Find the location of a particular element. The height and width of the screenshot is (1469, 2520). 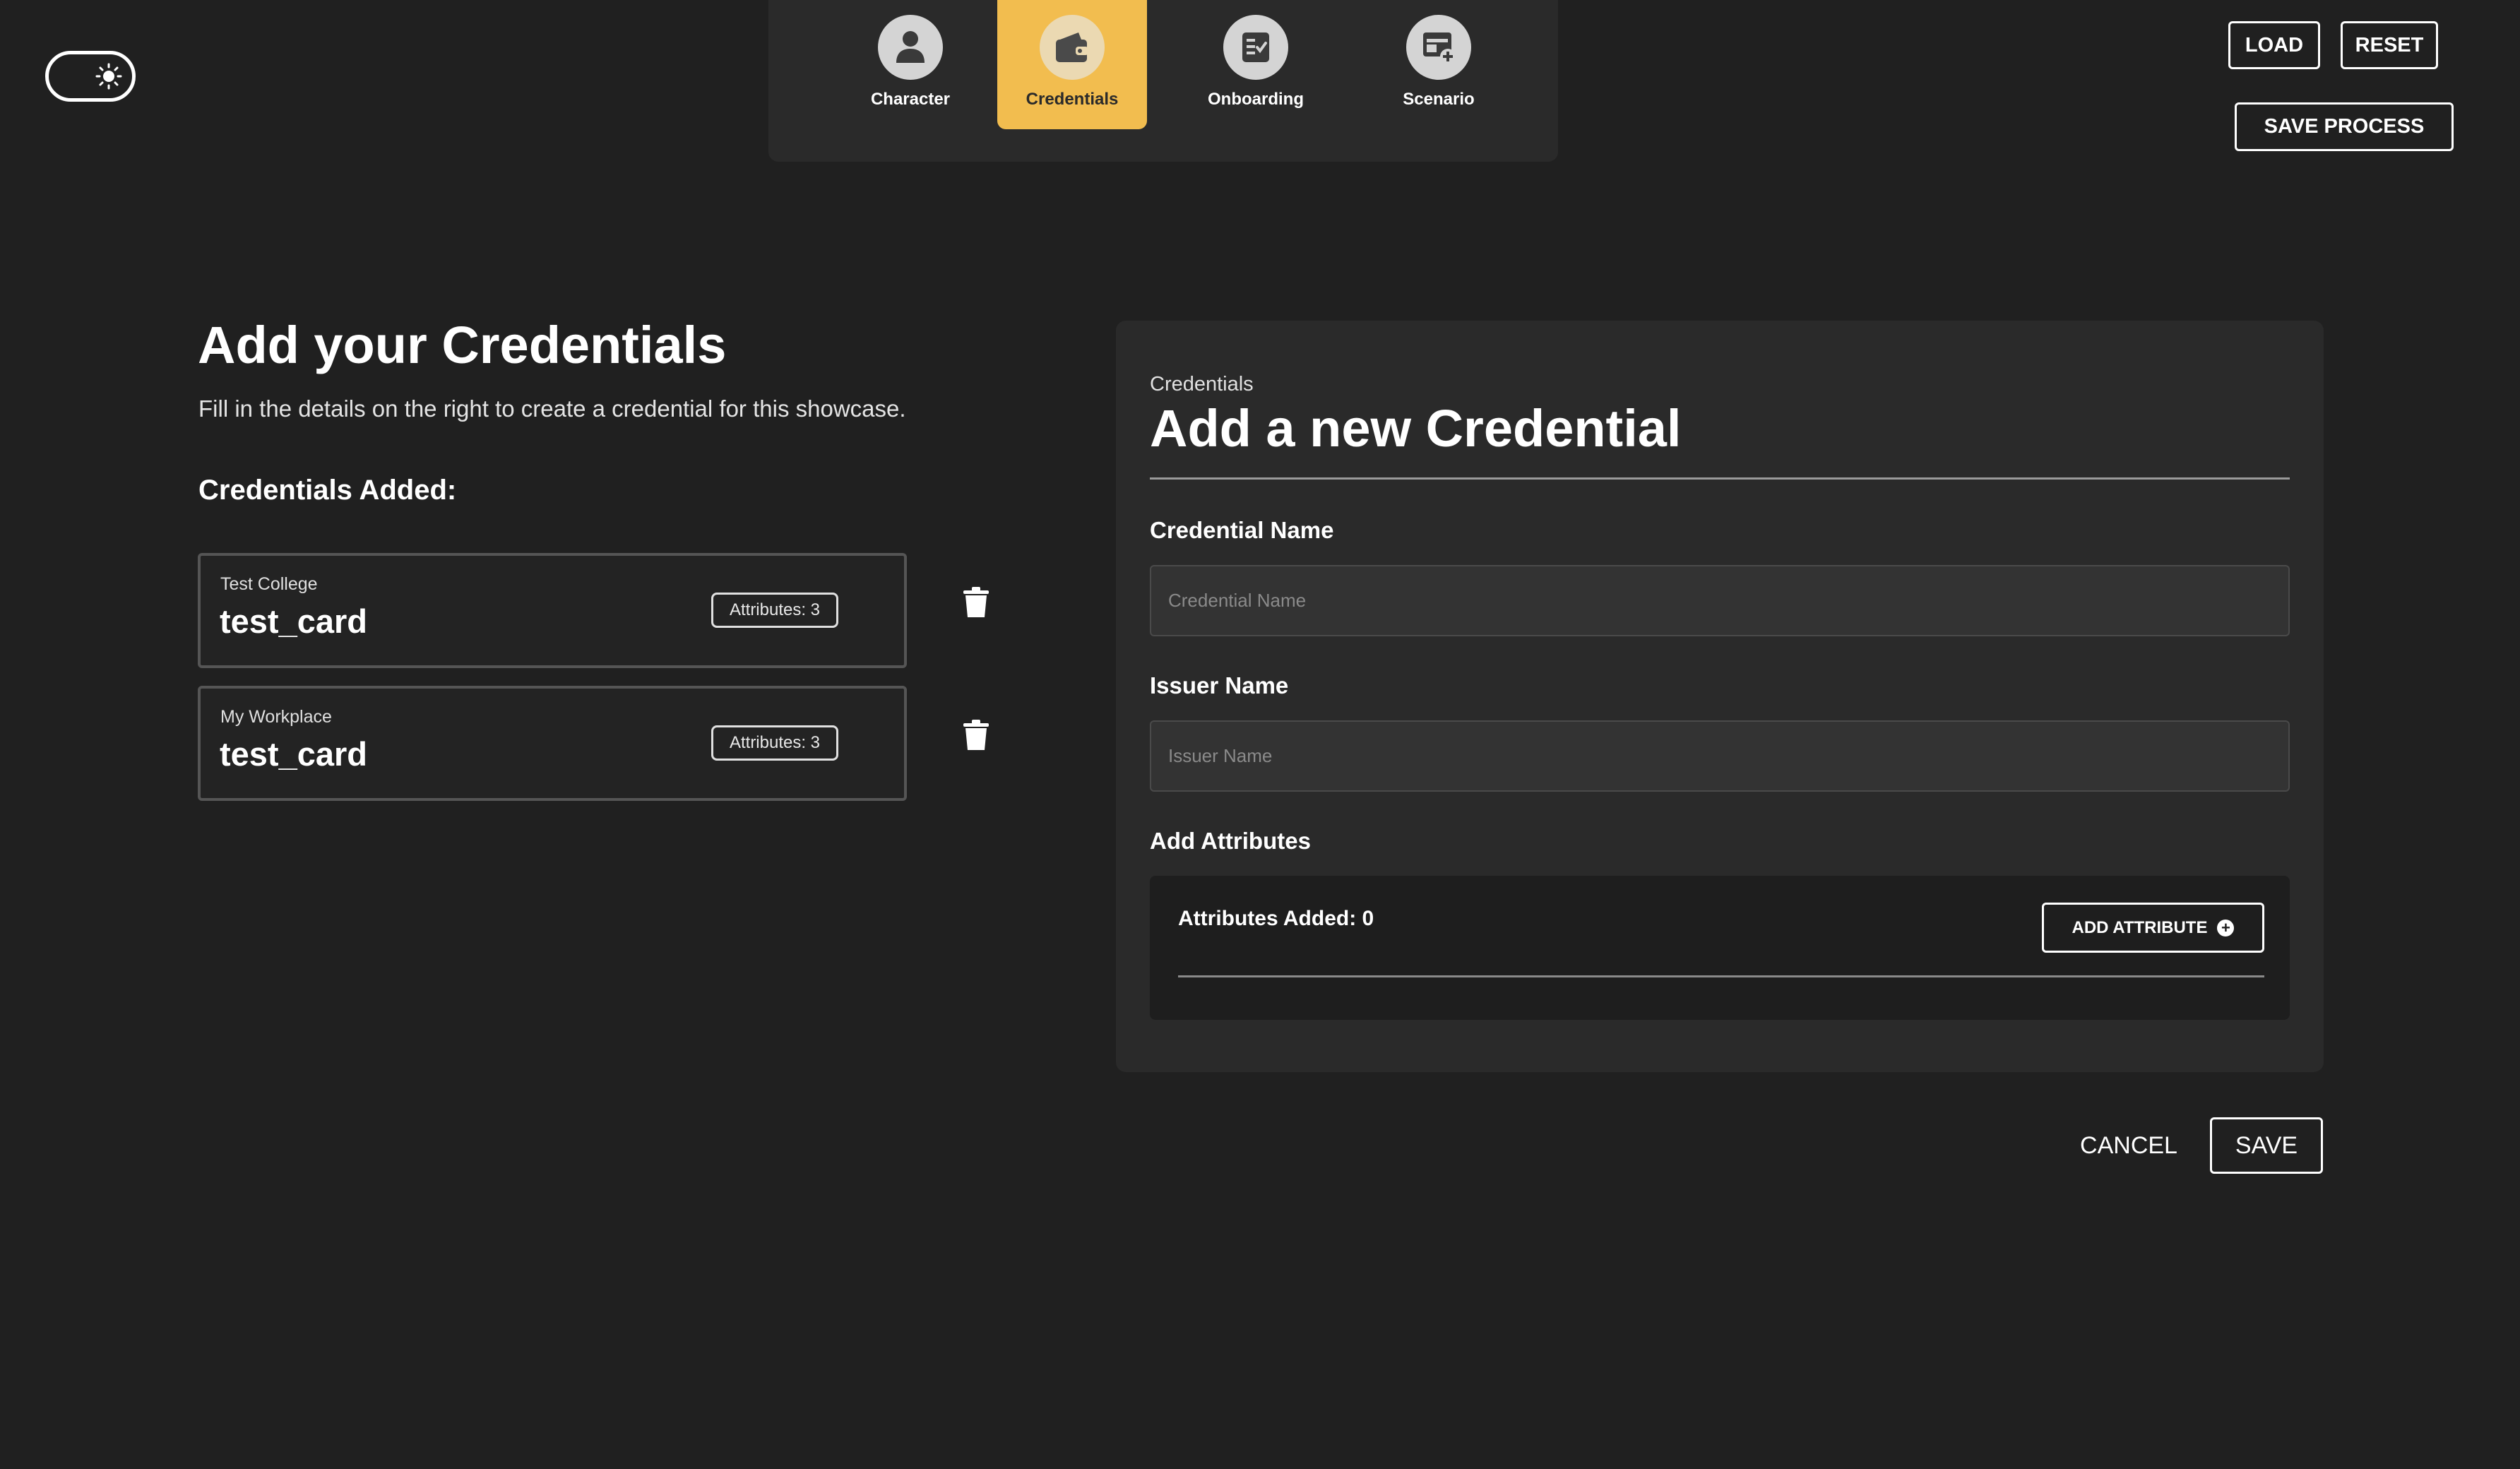

nav-label: Character is located at coordinates (911, 100).